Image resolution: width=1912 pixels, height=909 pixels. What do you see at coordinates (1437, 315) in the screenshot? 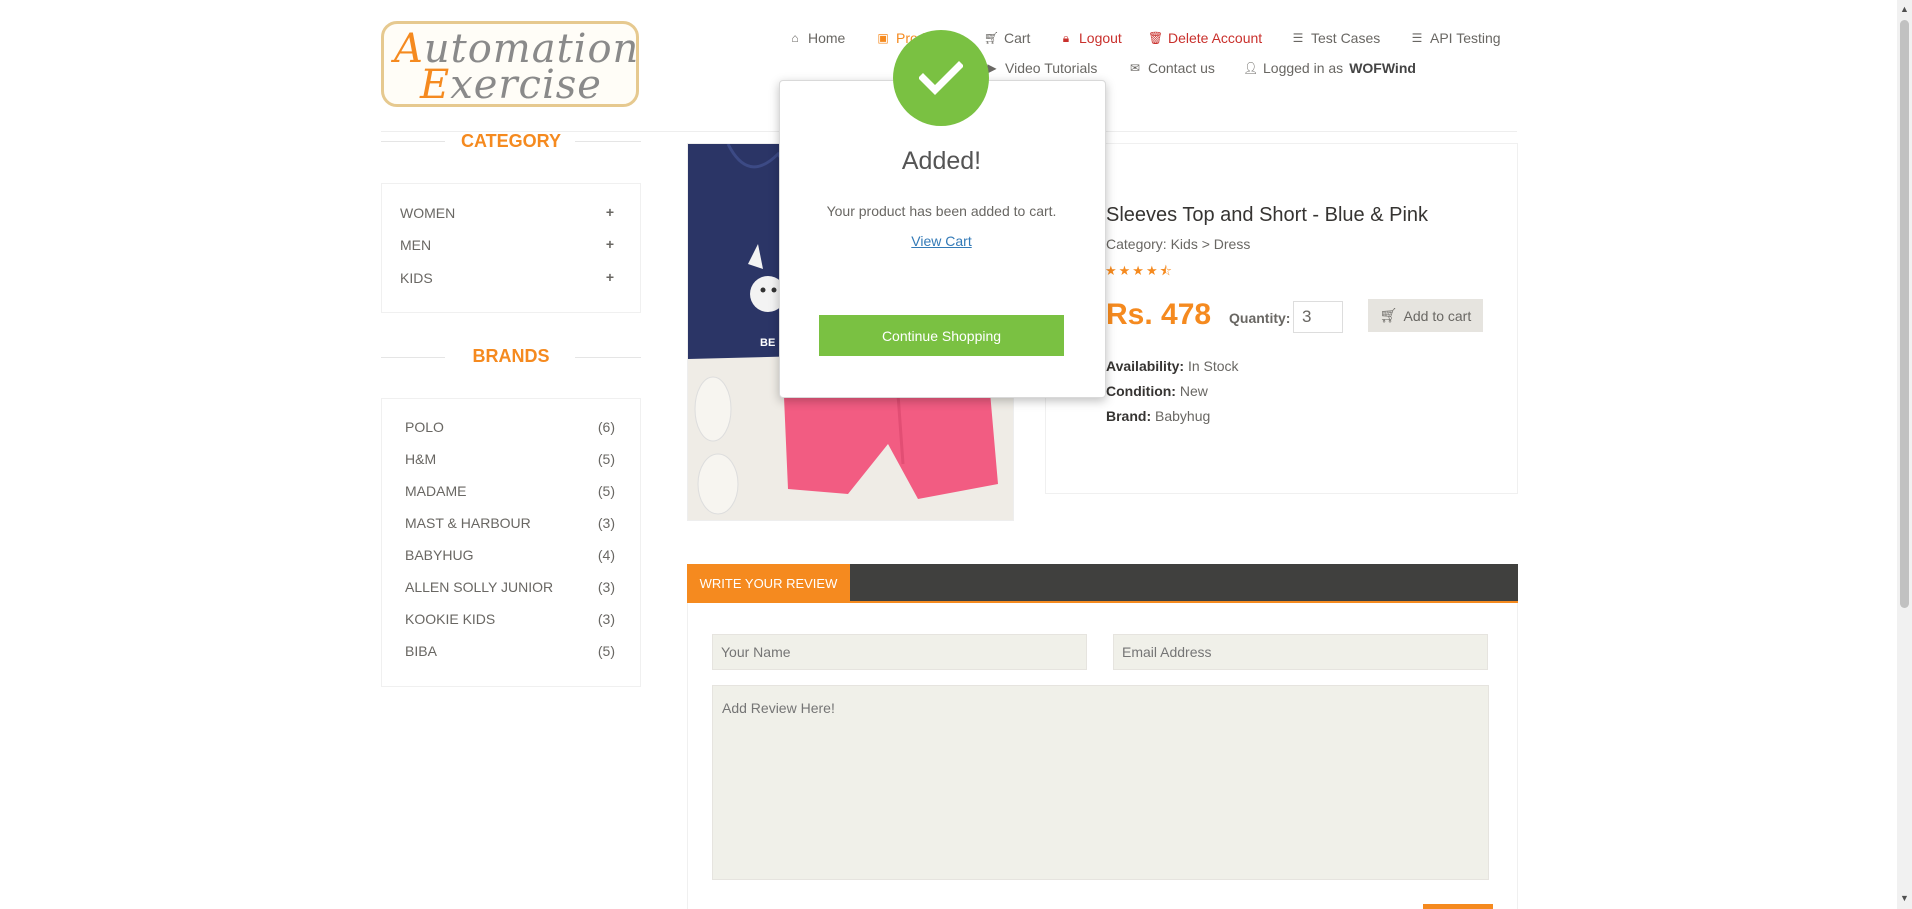
I see `add-to-cart-label: Add to cart` at bounding box center [1437, 315].